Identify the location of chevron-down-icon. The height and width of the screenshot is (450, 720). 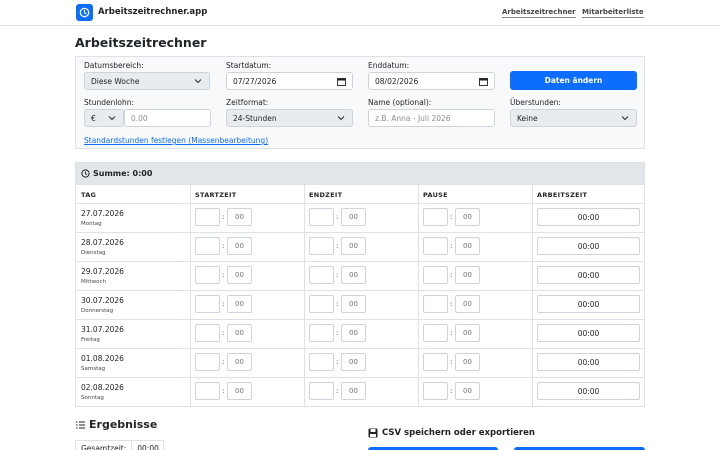
(112, 118).